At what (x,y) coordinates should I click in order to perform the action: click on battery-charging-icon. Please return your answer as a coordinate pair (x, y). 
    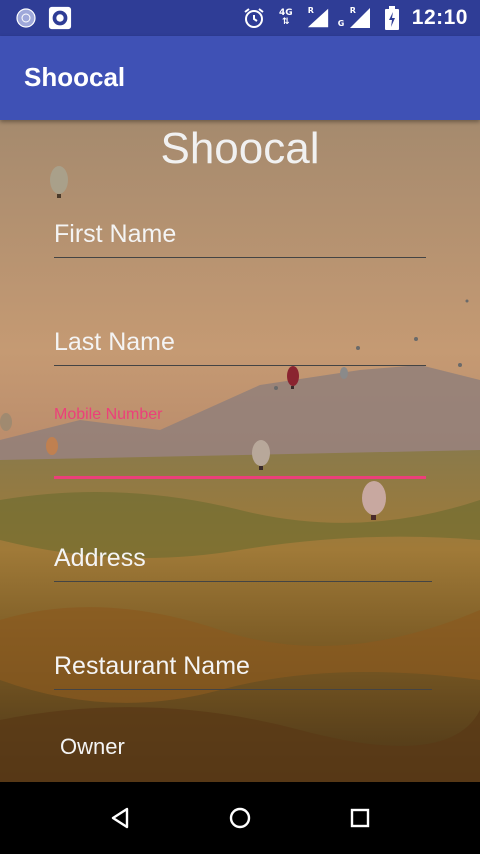
    Looking at the image, I should click on (392, 18).